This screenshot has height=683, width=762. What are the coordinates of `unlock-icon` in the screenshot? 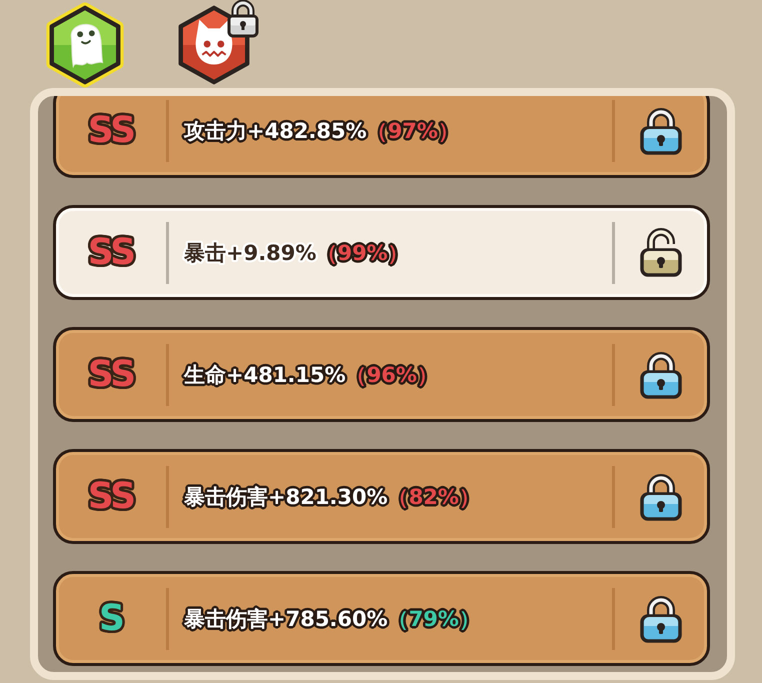 It's located at (661, 253).